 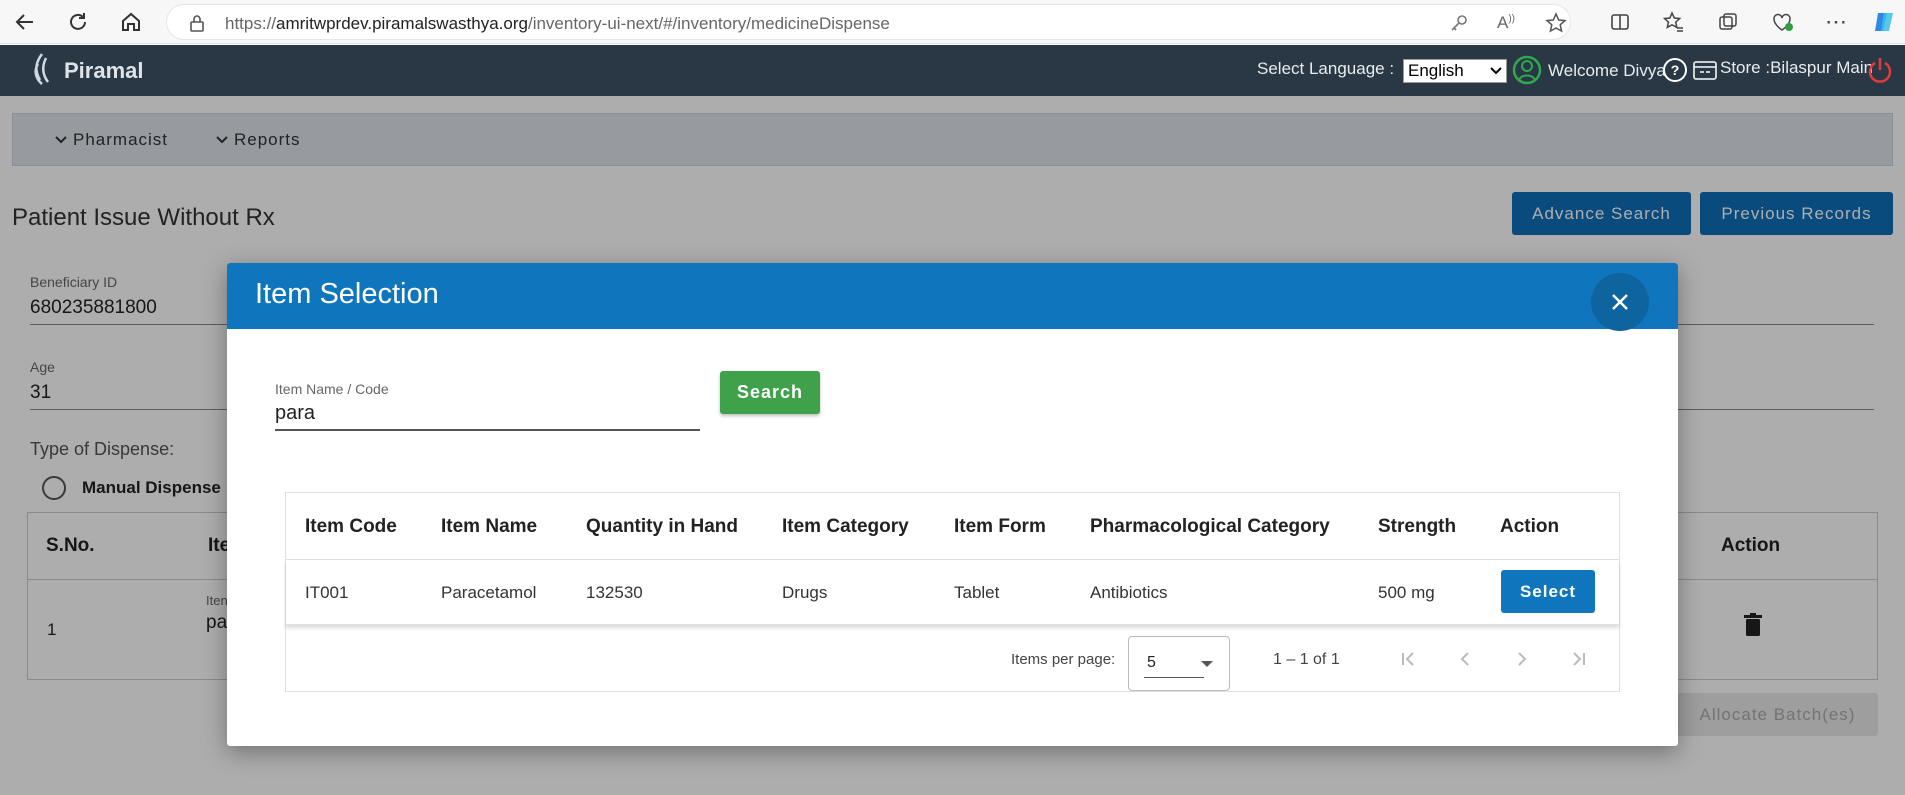 What do you see at coordinates (1884, 22) in the screenshot?
I see `copilot-icon` at bounding box center [1884, 22].